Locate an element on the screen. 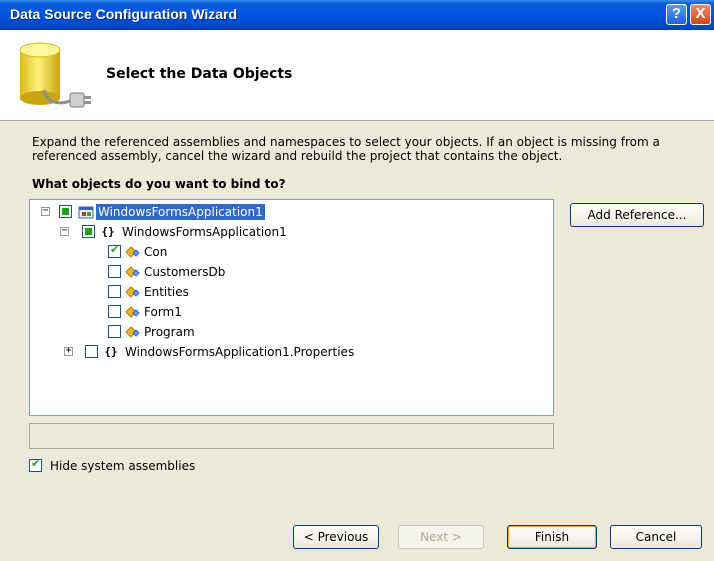 Image resolution: width=714 pixels, height=561 pixels. tree-node-class-label: Entities is located at coordinates (166, 292).